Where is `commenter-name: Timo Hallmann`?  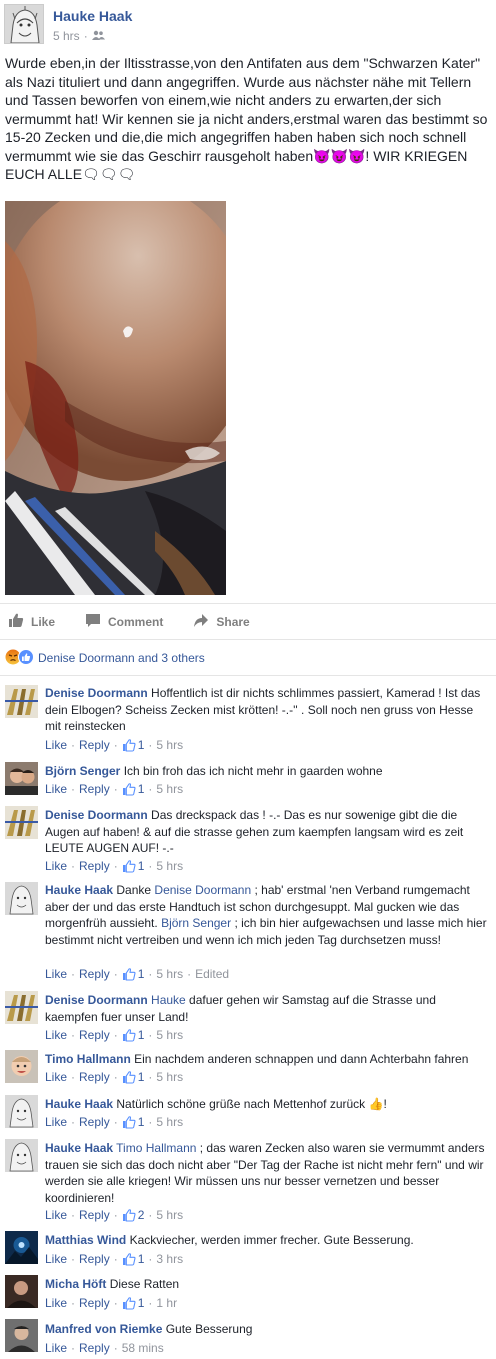 commenter-name: Timo Hallmann is located at coordinates (88, 1059).